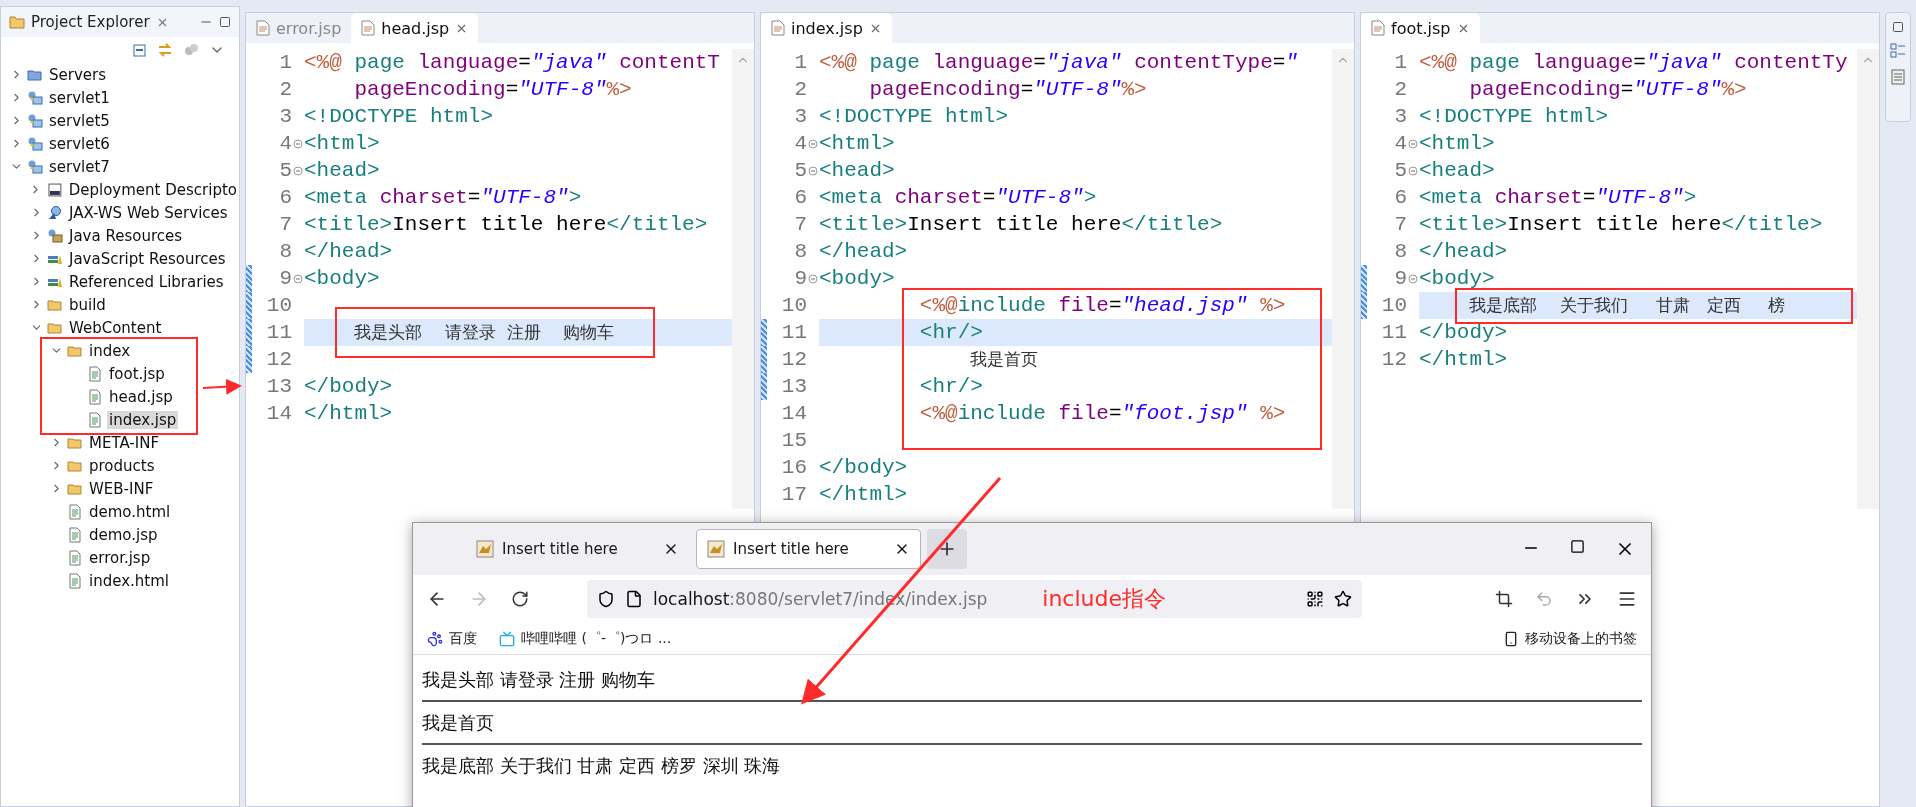 This screenshot has height=807, width=1916. What do you see at coordinates (458, 723) in the screenshot?
I see `page-text: 我是首页` at bounding box center [458, 723].